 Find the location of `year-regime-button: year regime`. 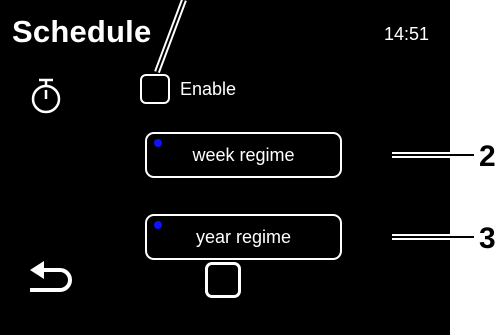

year-regime-button: year regime is located at coordinates (243, 237).